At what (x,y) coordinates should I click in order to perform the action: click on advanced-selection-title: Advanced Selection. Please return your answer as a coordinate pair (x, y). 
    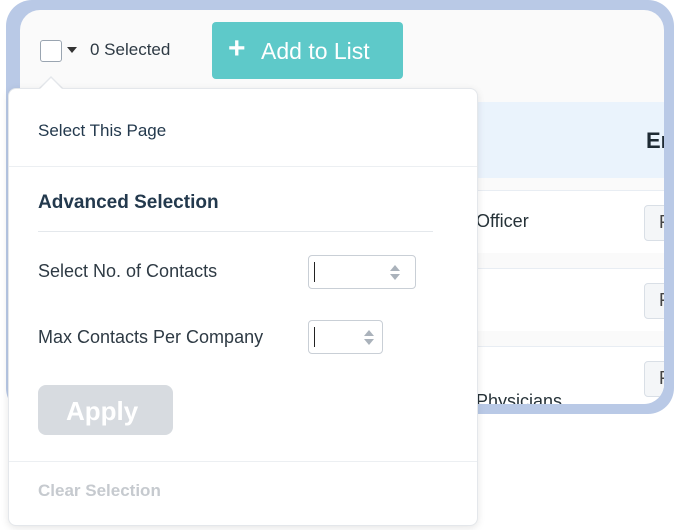
    Looking at the image, I should click on (128, 202).